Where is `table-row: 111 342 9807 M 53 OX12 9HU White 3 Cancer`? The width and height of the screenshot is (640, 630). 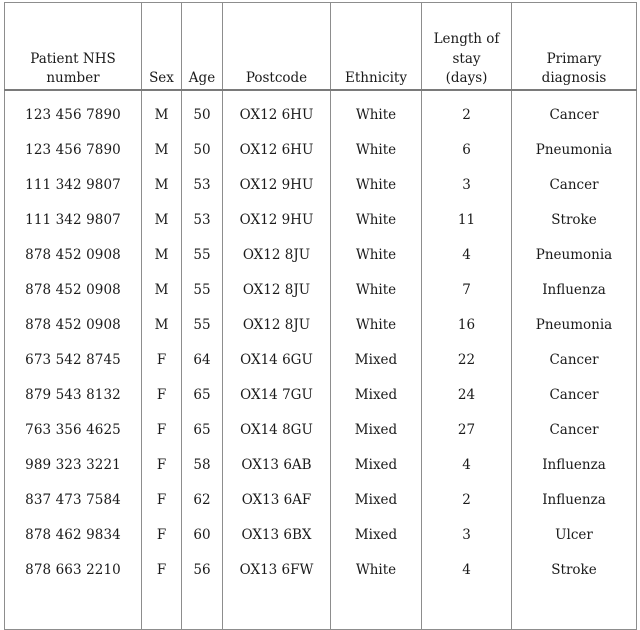
table-row: 111 342 9807 M 53 OX12 9HU White 3 Cancer is located at coordinates (320, 178).